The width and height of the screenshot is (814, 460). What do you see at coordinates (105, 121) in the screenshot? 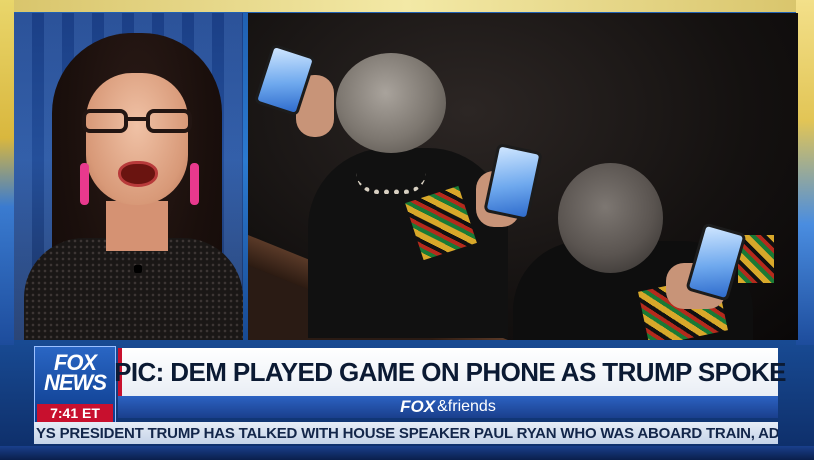
I see `glasses-lens-left` at bounding box center [105, 121].